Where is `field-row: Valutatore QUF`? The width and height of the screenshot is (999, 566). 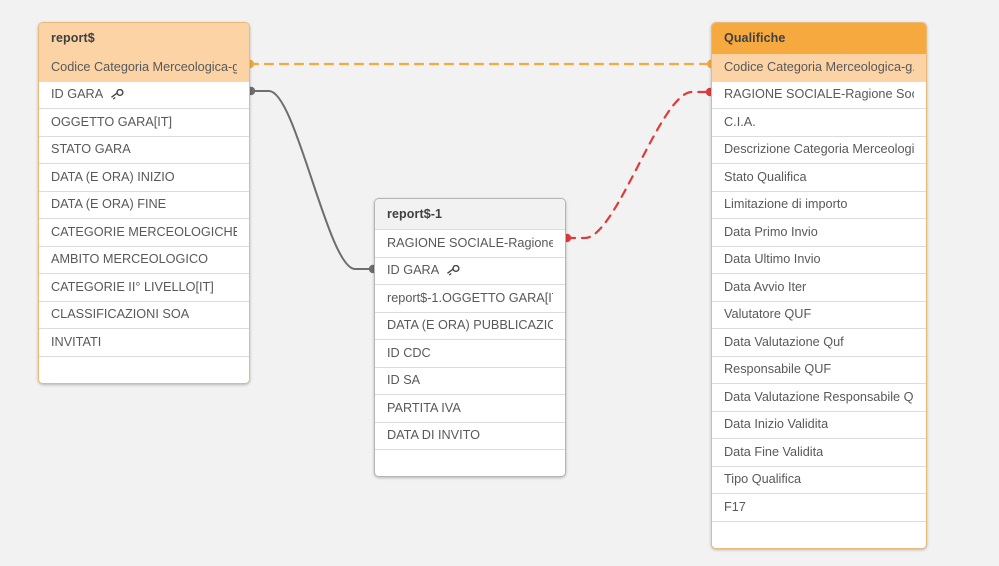 field-row: Valutatore QUF is located at coordinates (819, 315).